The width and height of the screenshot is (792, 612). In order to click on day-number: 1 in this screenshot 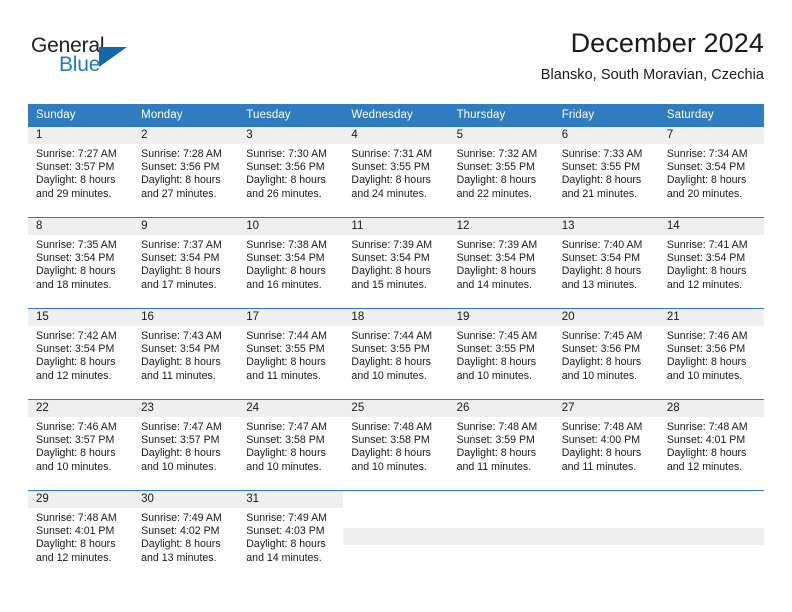, I will do `click(81, 135)`.